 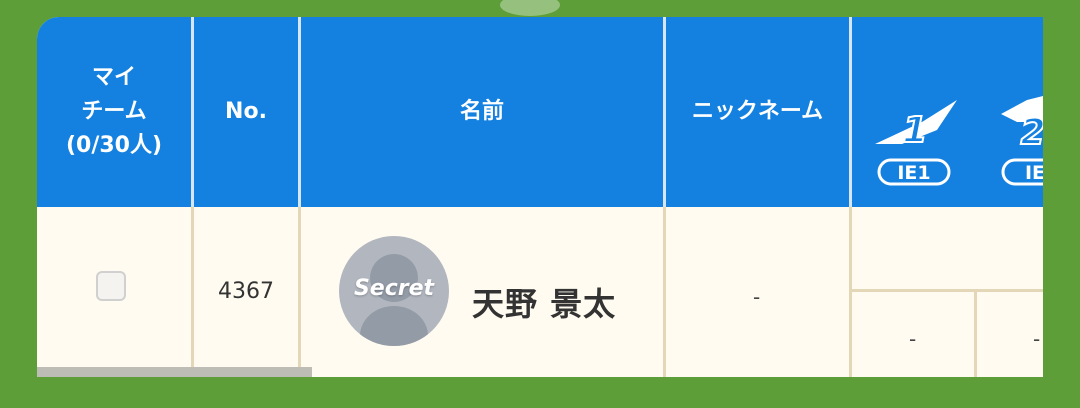 I want to click on header-no: No., so click(x=247, y=112).